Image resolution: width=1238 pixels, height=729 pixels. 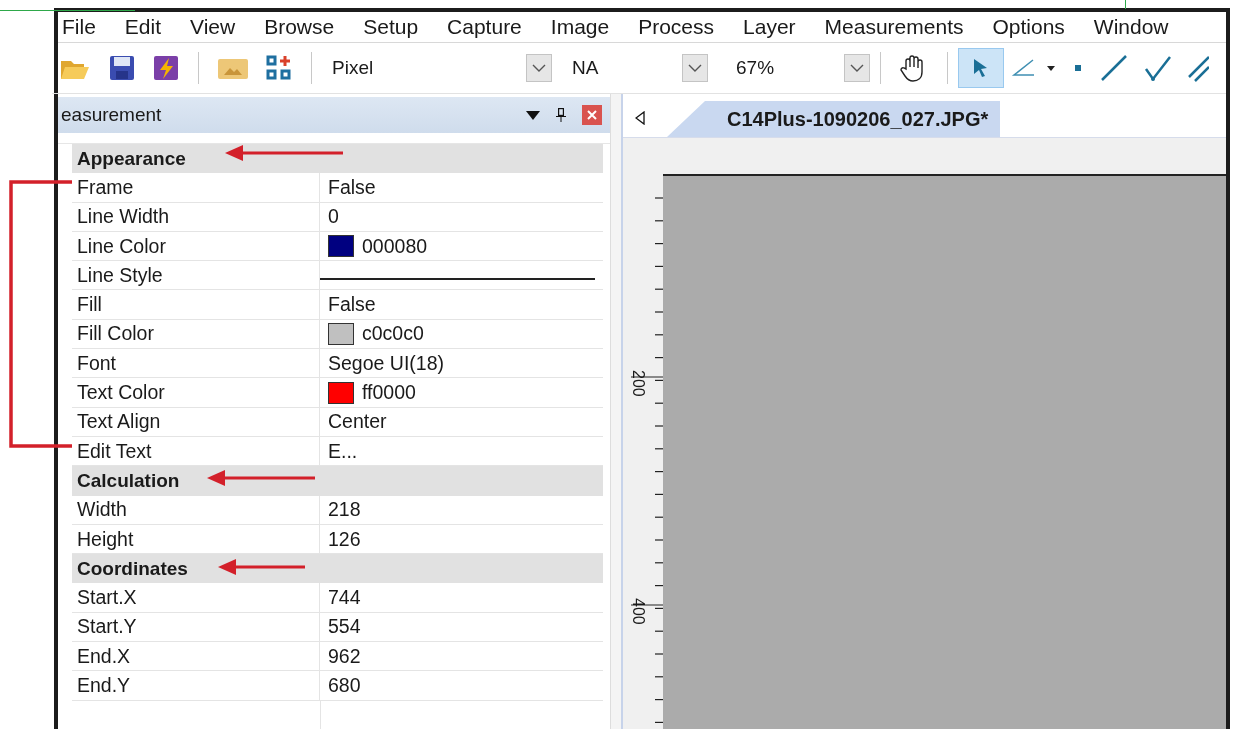 What do you see at coordinates (437, 68) in the screenshot?
I see `toolbar-dropdown: Pixel` at bounding box center [437, 68].